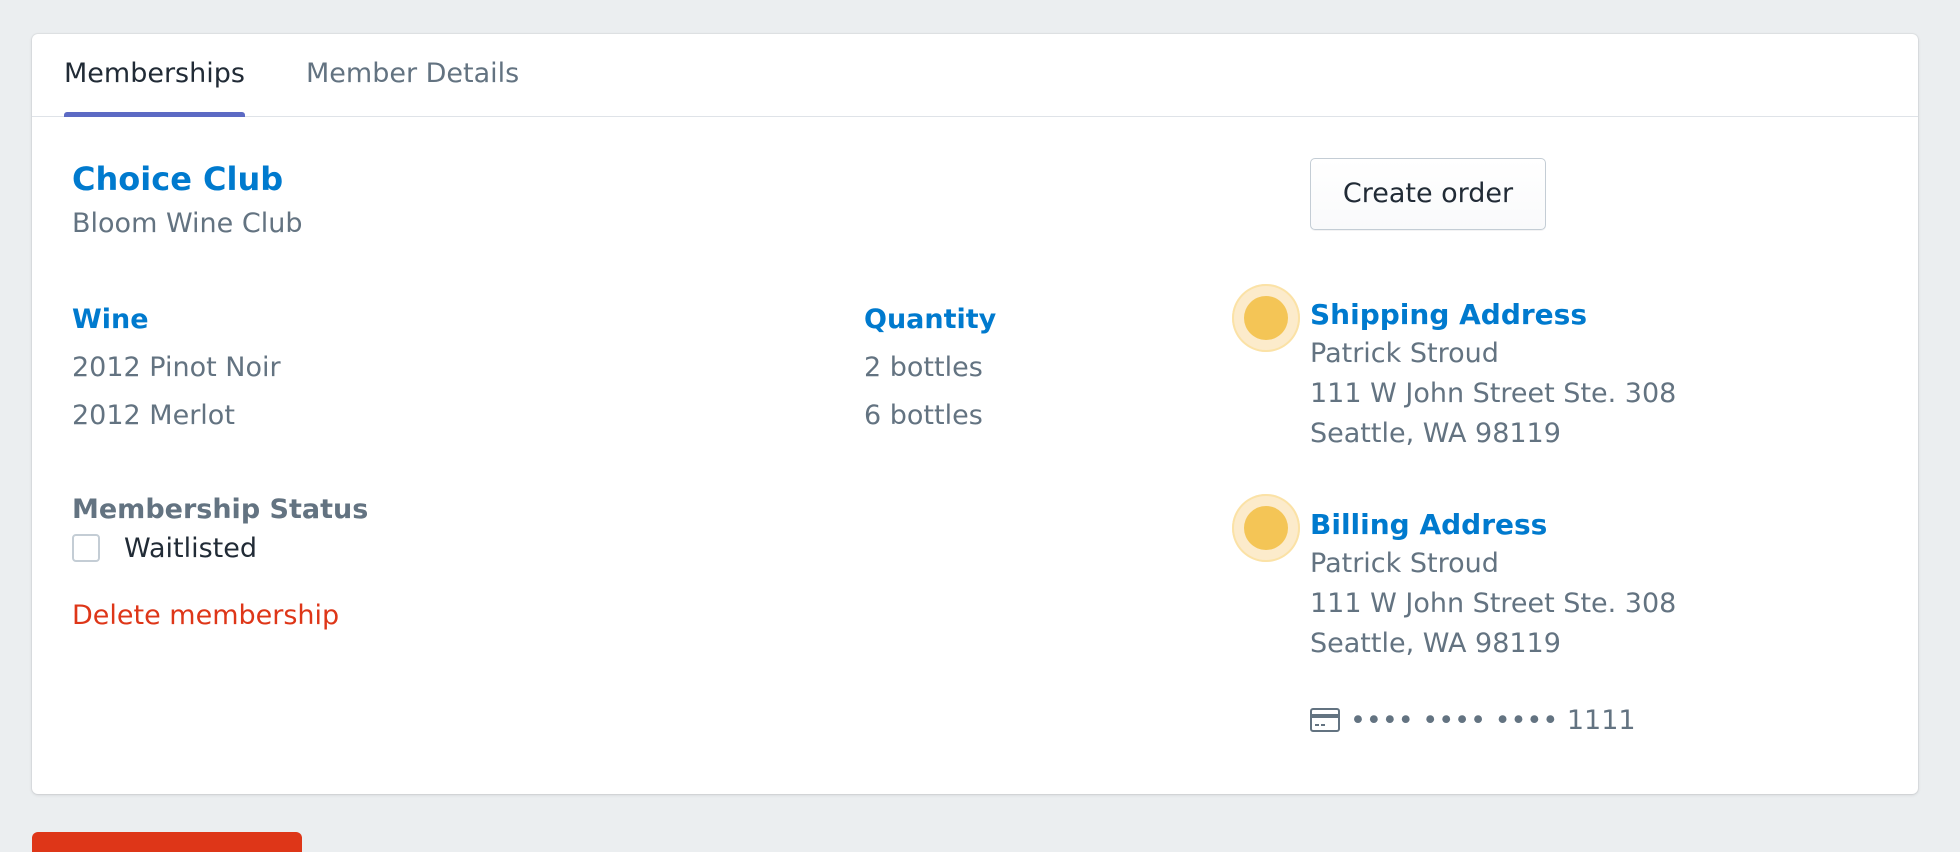 Image resolution: width=1960 pixels, height=852 pixels. Describe the element at coordinates (86, 548) in the screenshot. I see `waitlisted-checkbox` at that location.